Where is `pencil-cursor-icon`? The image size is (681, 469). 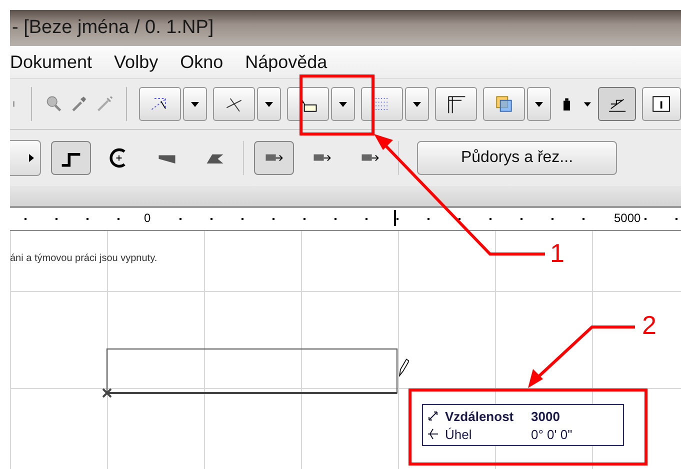
pencil-cursor-icon is located at coordinates (403, 367).